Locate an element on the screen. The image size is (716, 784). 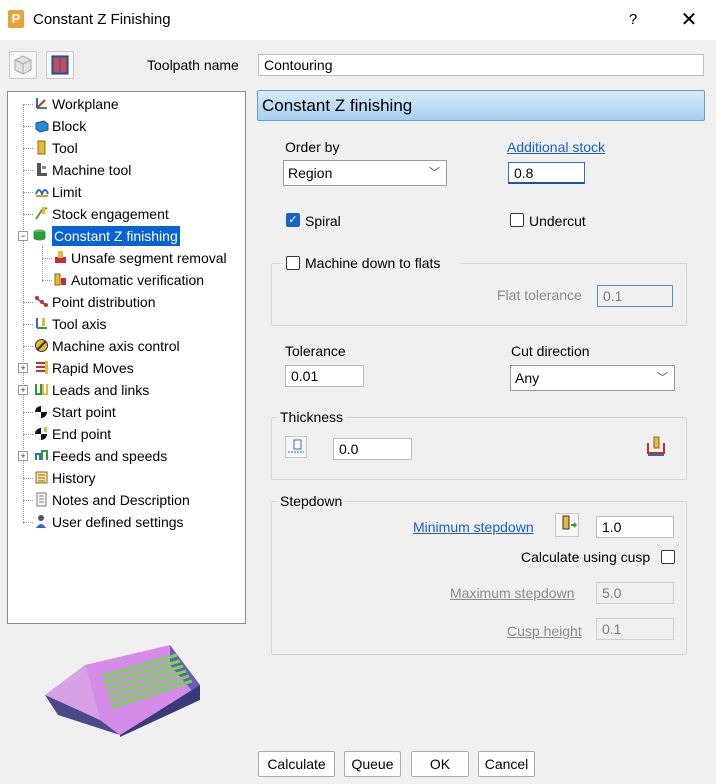
order-by-label: Order by is located at coordinates (312, 147).